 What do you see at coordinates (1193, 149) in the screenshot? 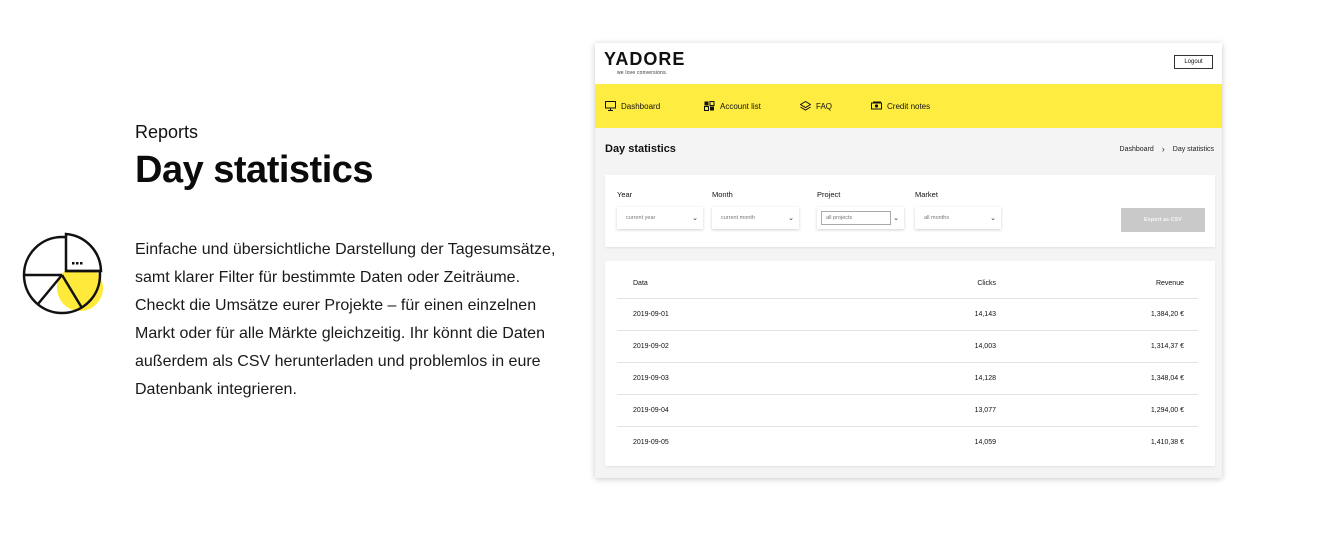
I see `breadcrumb-item-current: Day statistics` at bounding box center [1193, 149].